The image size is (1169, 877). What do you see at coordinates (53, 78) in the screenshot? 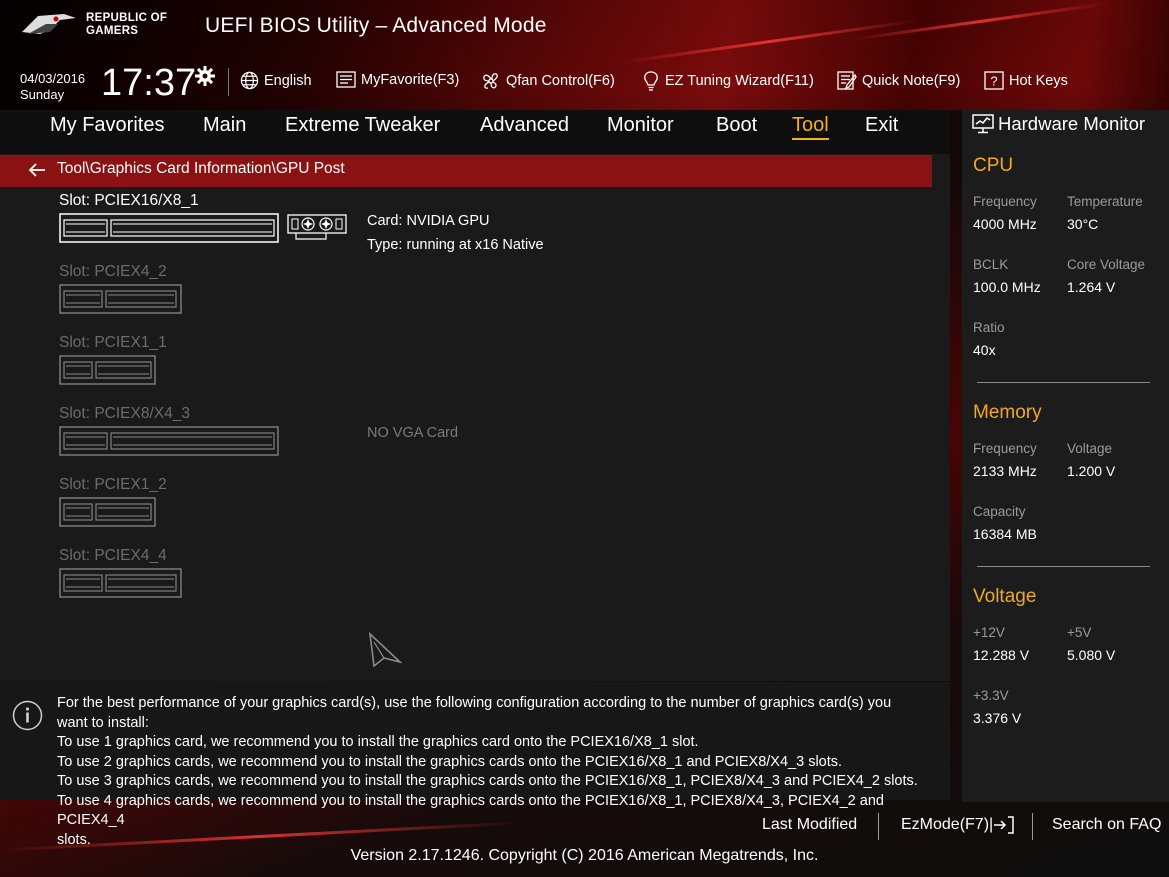
I see `date-text: 04/03/2016` at bounding box center [53, 78].